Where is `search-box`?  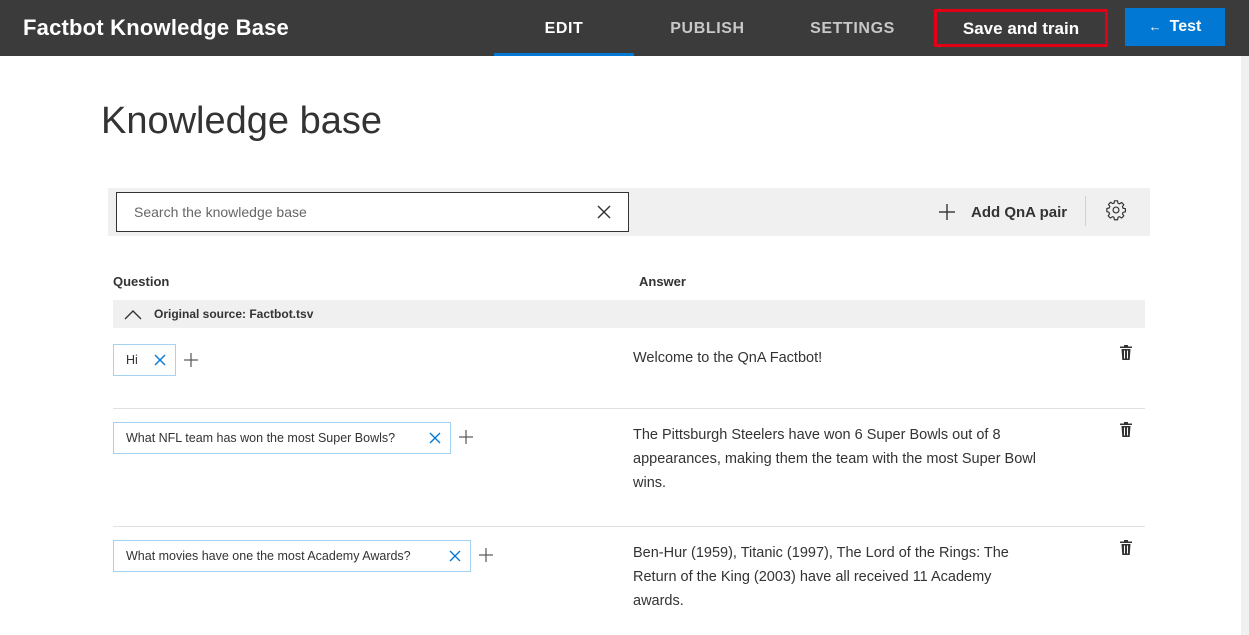 search-box is located at coordinates (372, 212).